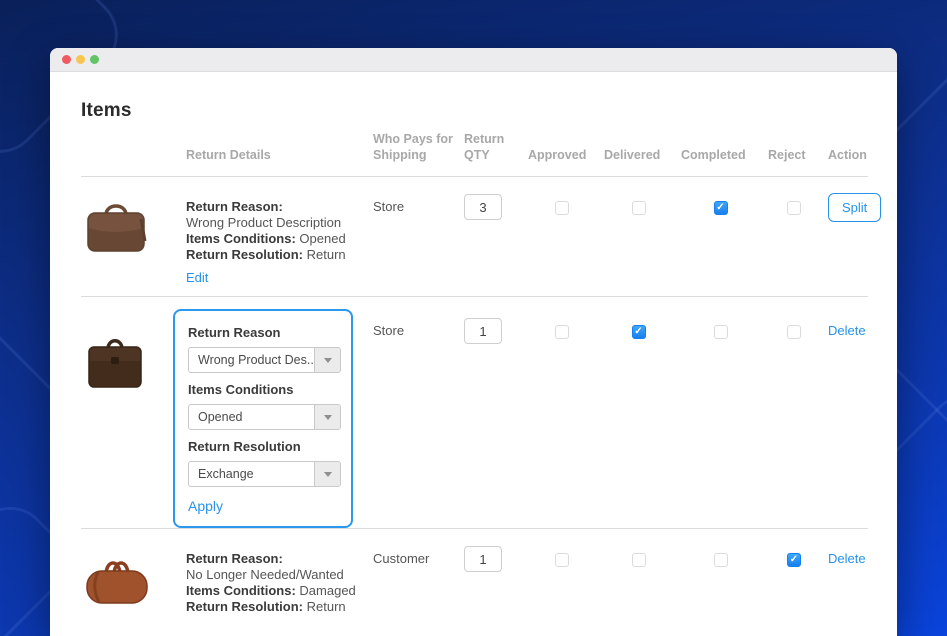 This screenshot has height=636, width=947. What do you see at coordinates (234, 333) in the screenshot?
I see `return-reason-label: Return Reason` at bounding box center [234, 333].